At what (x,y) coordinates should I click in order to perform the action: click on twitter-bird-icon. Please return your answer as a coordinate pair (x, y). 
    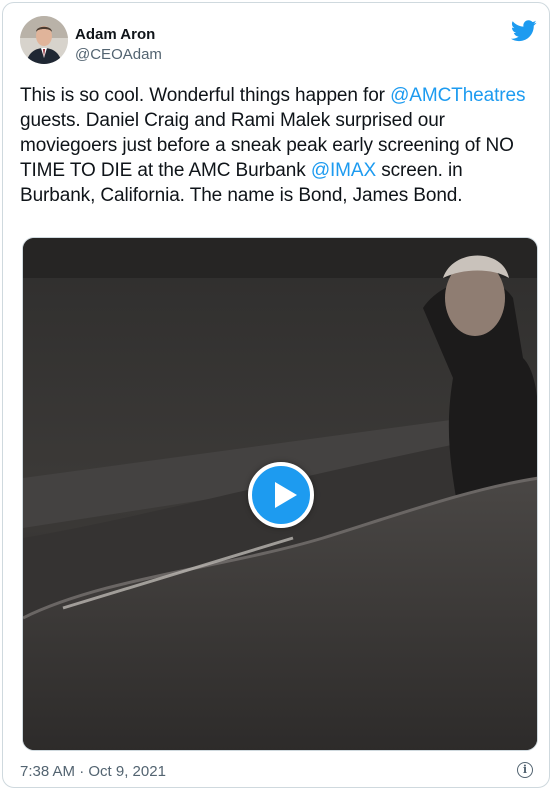
    Looking at the image, I should click on (523, 31).